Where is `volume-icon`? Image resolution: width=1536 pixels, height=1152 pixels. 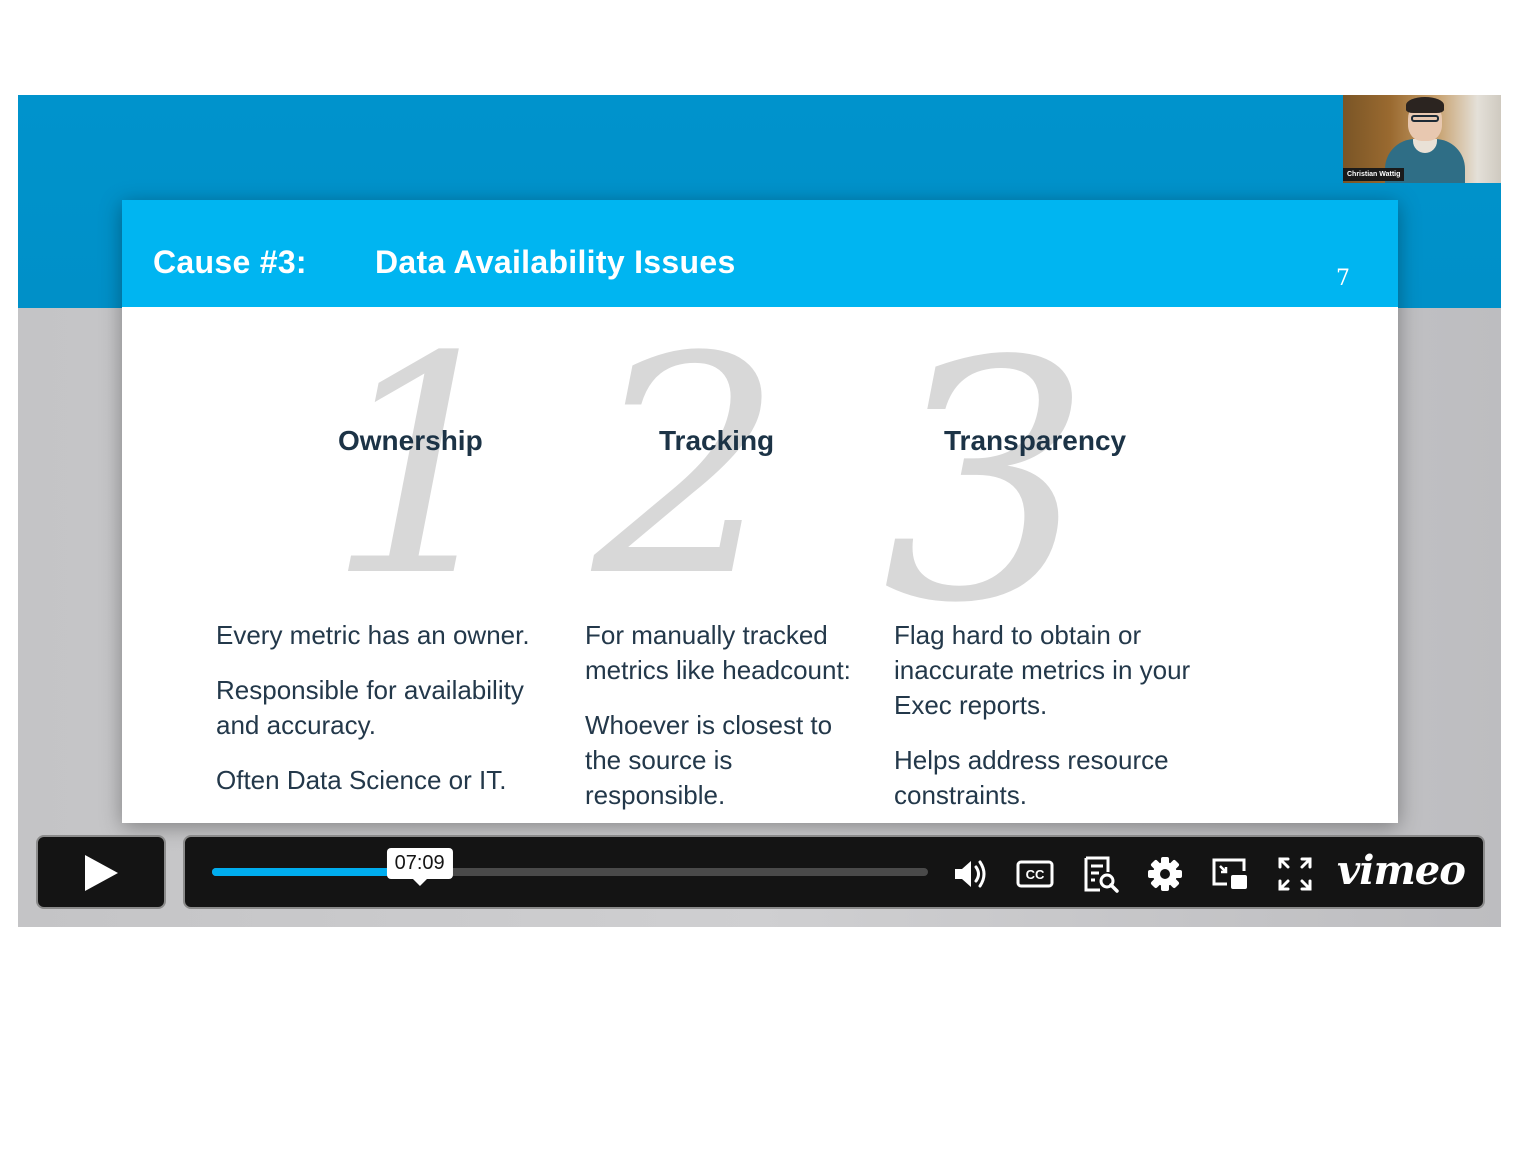 volume-icon is located at coordinates (970, 874).